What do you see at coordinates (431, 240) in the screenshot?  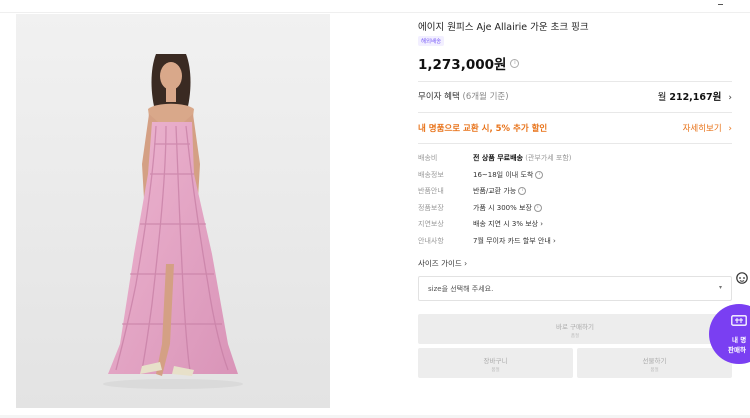 I see `spec-label: 안내사항` at bounding box center [431, 240].